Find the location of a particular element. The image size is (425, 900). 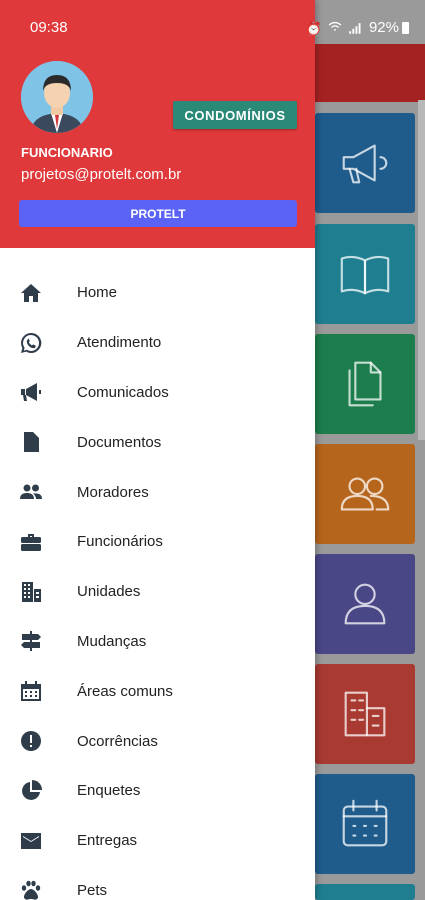

status-icons: ⏰ is located at coordinates (334, 28).